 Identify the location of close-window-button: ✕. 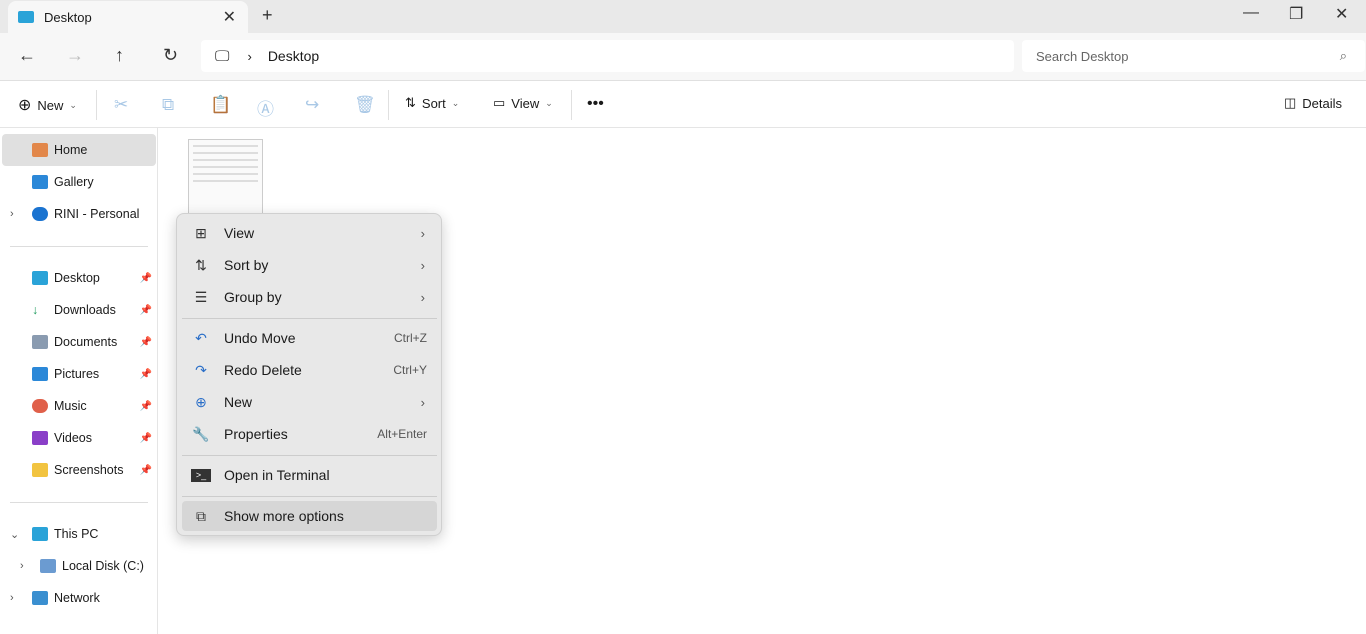
(1341, 14).